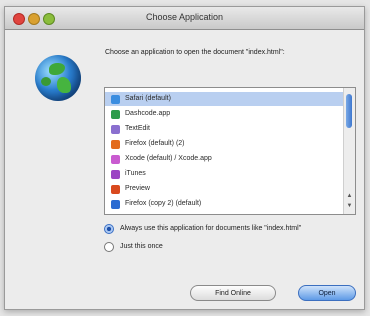 The image size is (370, 316). Describe the element at coordinates (163, 203) in the screenshot. I see `app-list-item-label: Firefox (copy 2) (default)` at that location.